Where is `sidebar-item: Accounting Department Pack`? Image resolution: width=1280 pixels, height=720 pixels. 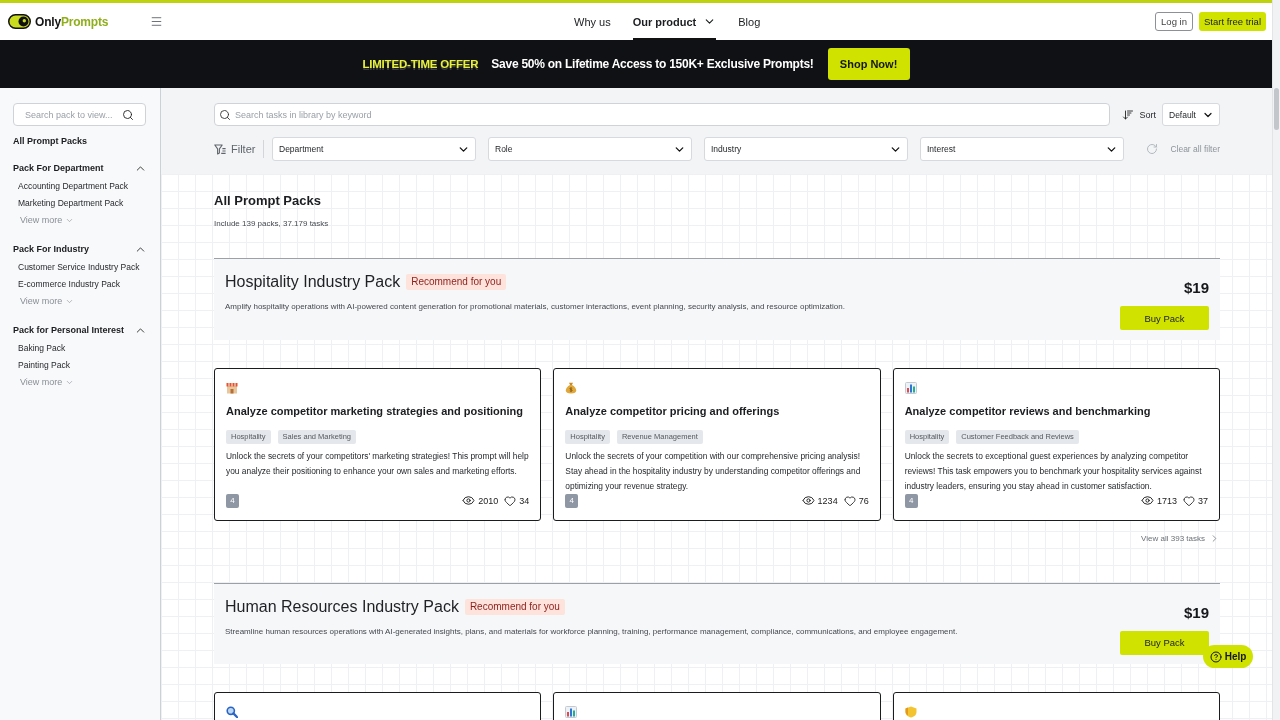
sidebar-item: Accounting Department Pack is located at coordinates (71, 186).